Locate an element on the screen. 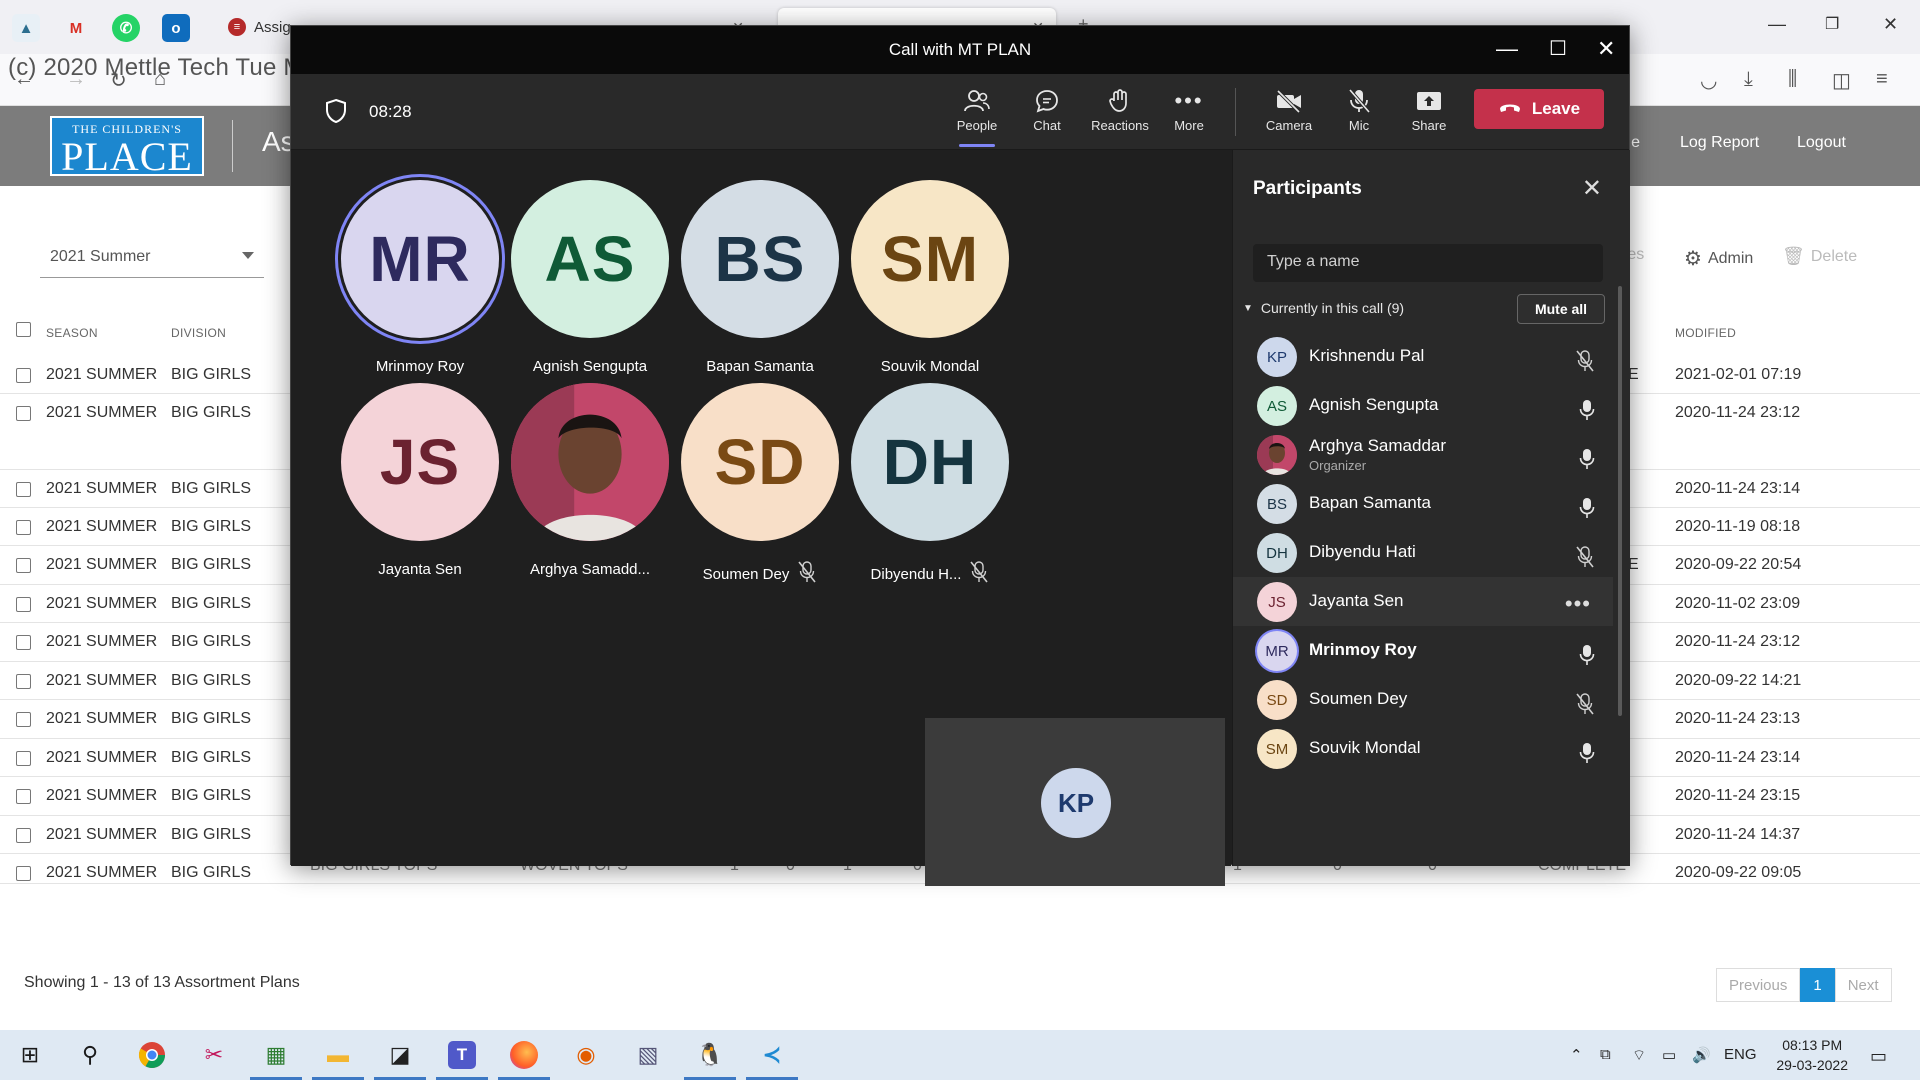 This screenshot has width=1920, height=1080. battery-icon: ▭ is located at coordinates (1669, 1055).